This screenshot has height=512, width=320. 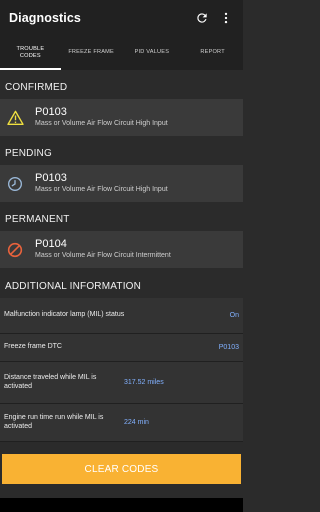 I want to click on app-title: Diagnostics, so click(x=45, y=17).